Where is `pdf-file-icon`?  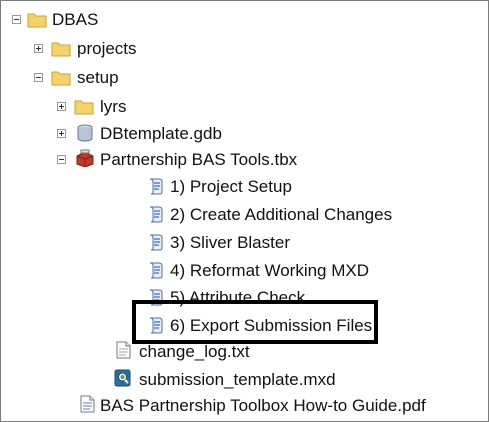
pdf-file-icon is located at coordinates (87, 404).